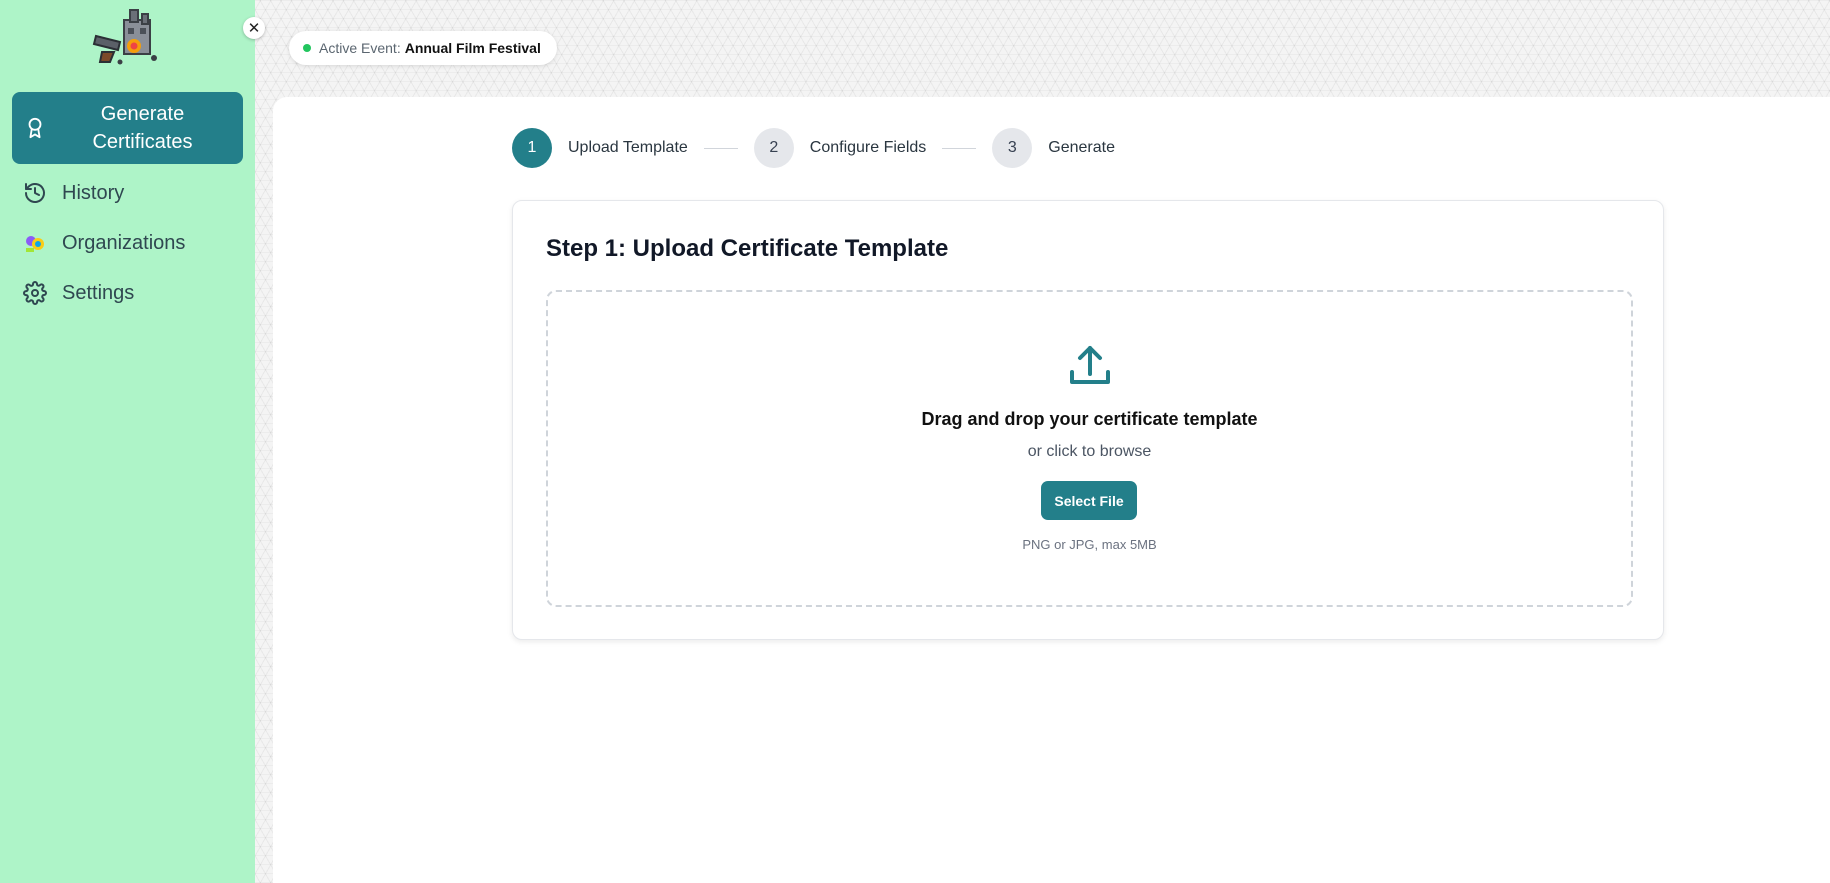 Image resolution: width=1830 pixels, height=883 pixels. What do you see at coordinates (35, 293) in the screenshot?
I see `gear-icon` at bounding box center [35, 293].